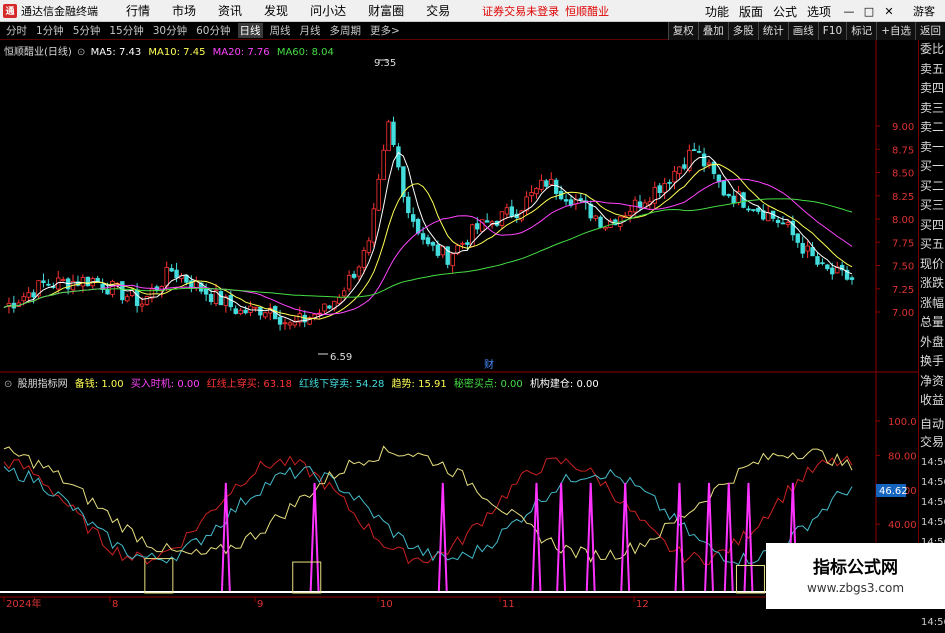  What do you see at coordinates (87, 30) in the screenshot?
I see `period-5min: 5分钟` at bounding box center [87, 30].